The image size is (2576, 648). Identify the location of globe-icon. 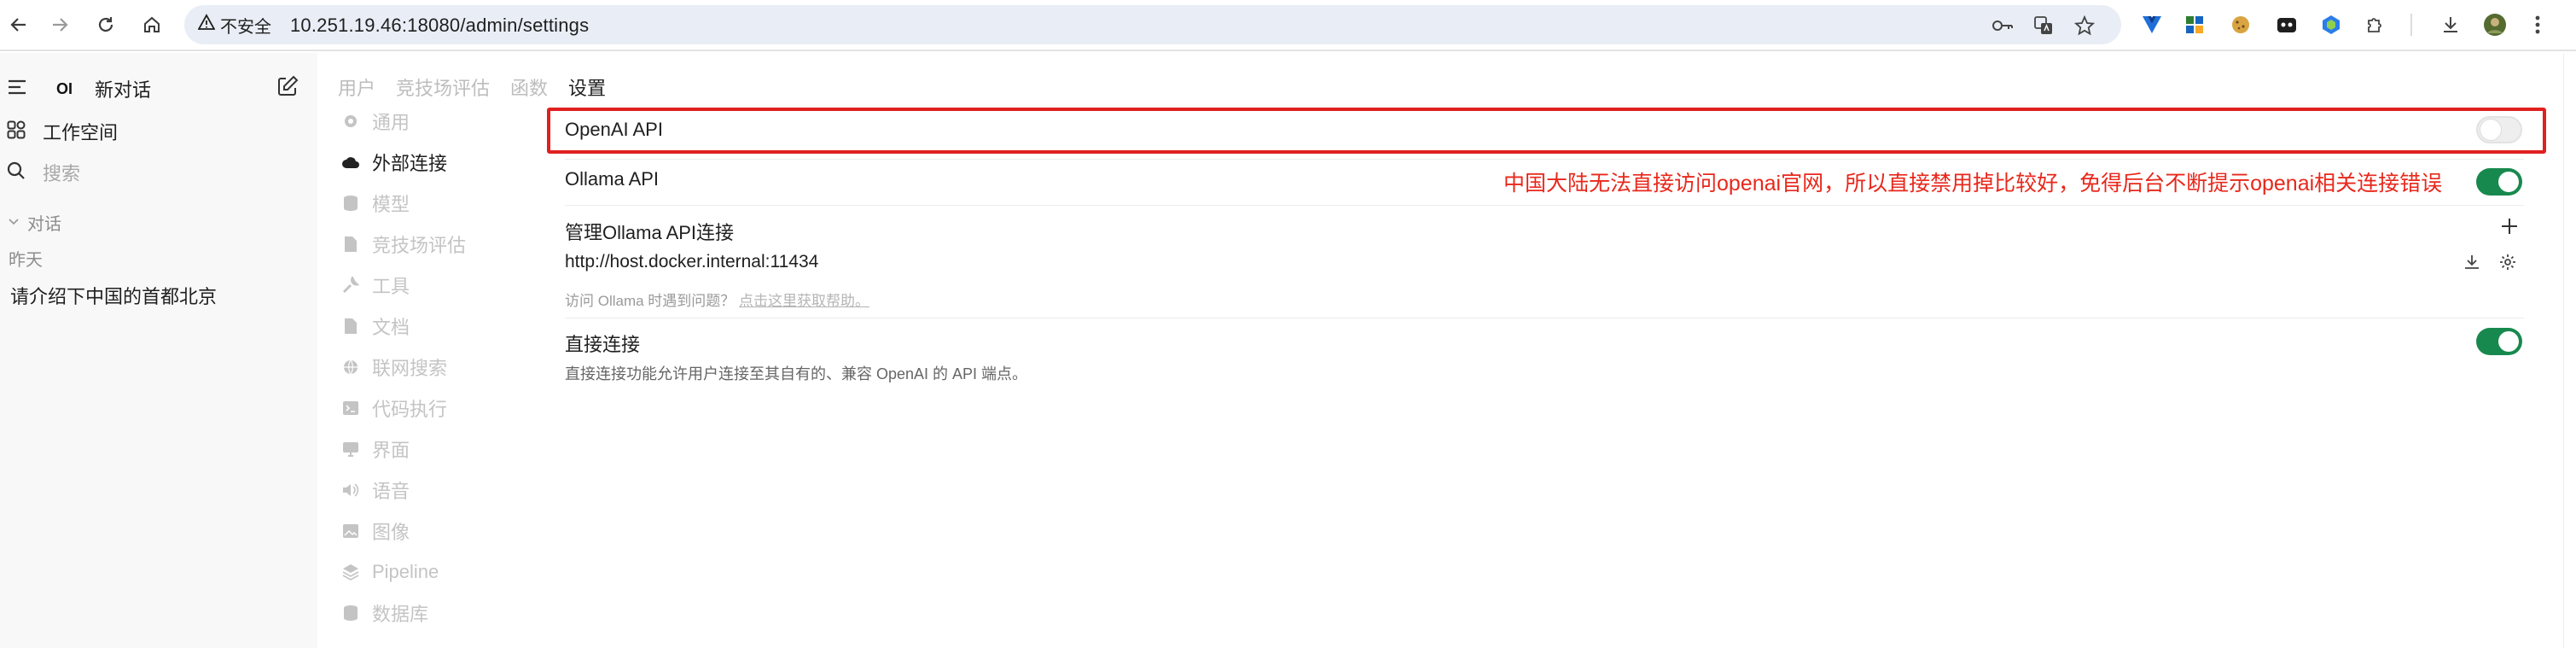
(350, 367).